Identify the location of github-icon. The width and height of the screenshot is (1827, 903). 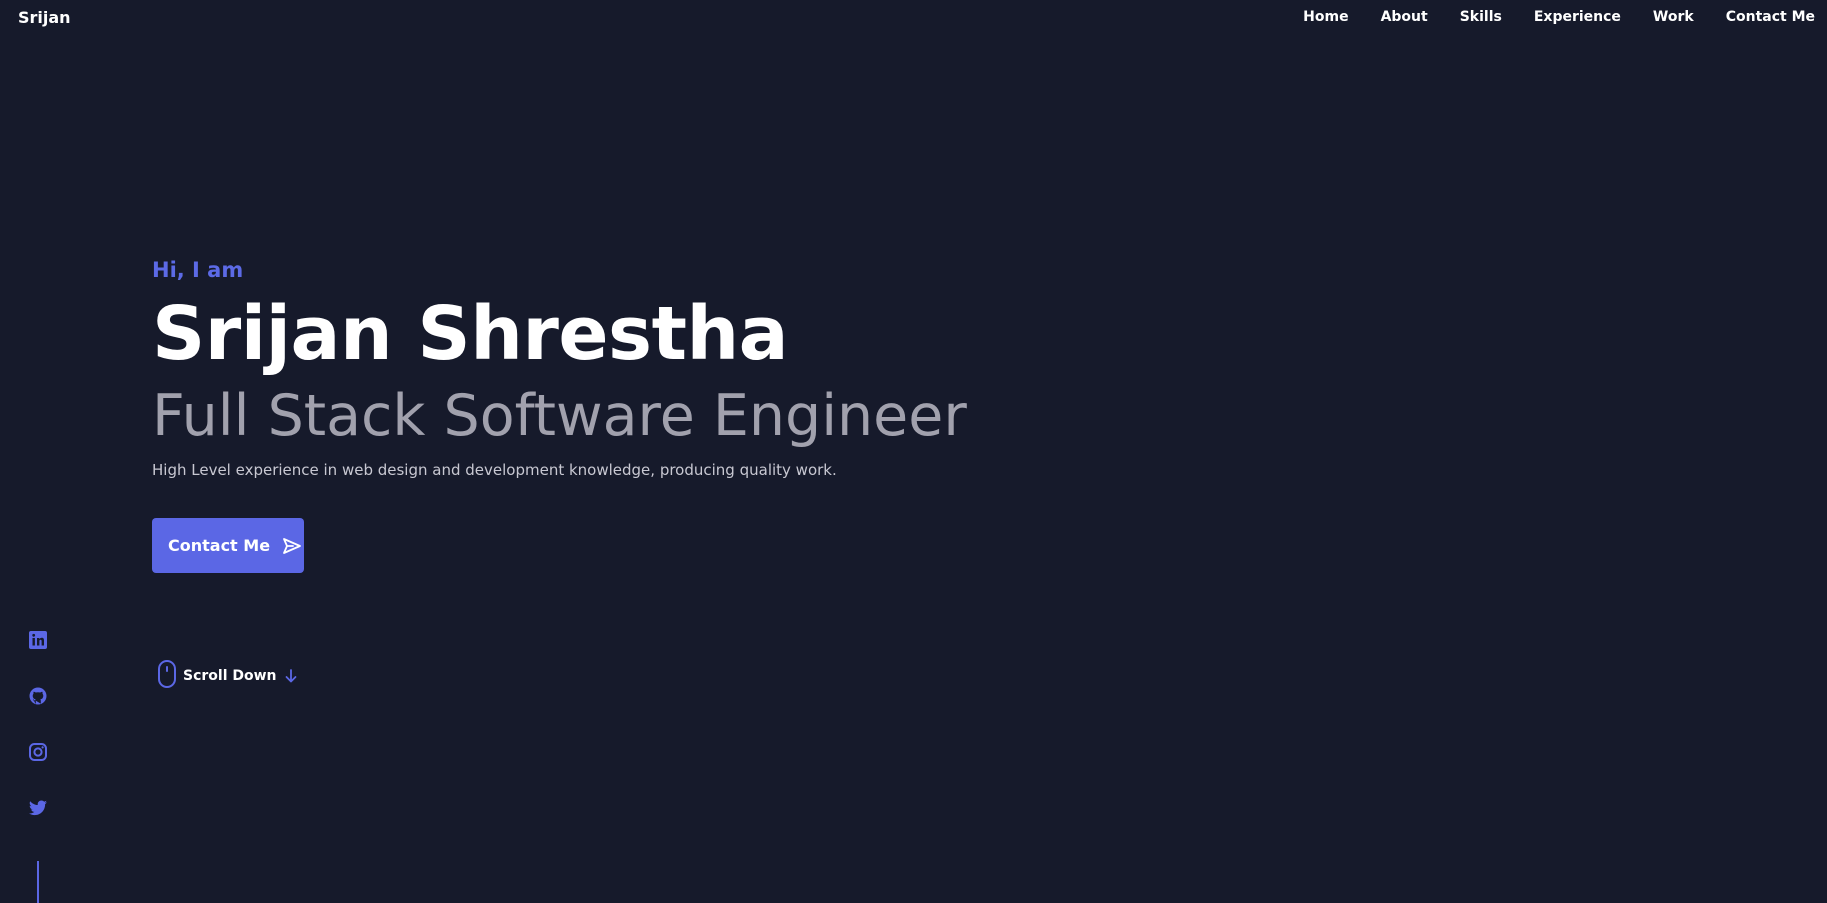
(38, 696).